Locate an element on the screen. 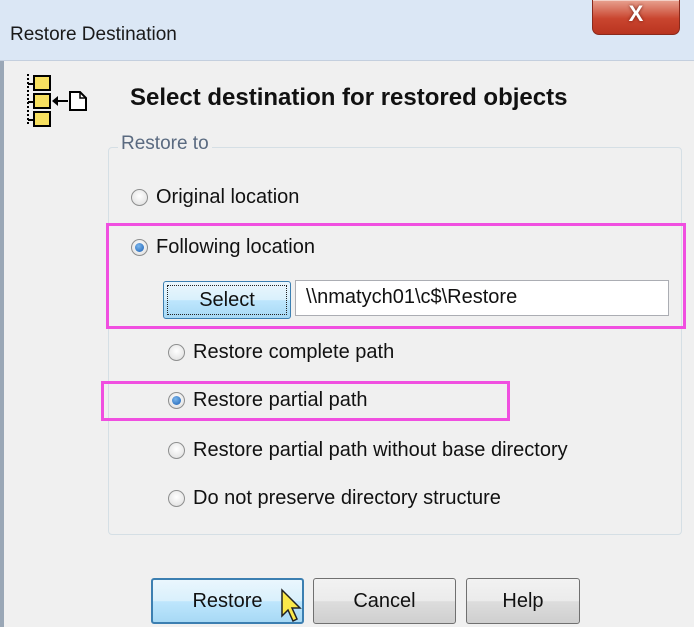 The image size is (694, 627). radio-label: Original location is located at coordinates (228, 196).